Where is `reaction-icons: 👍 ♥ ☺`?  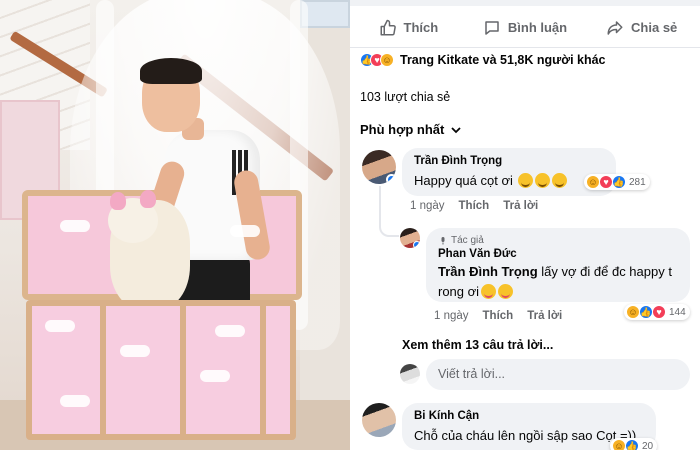
reaction-icons: 👍 ♥ ☺ is located at coordinates (377, 60).